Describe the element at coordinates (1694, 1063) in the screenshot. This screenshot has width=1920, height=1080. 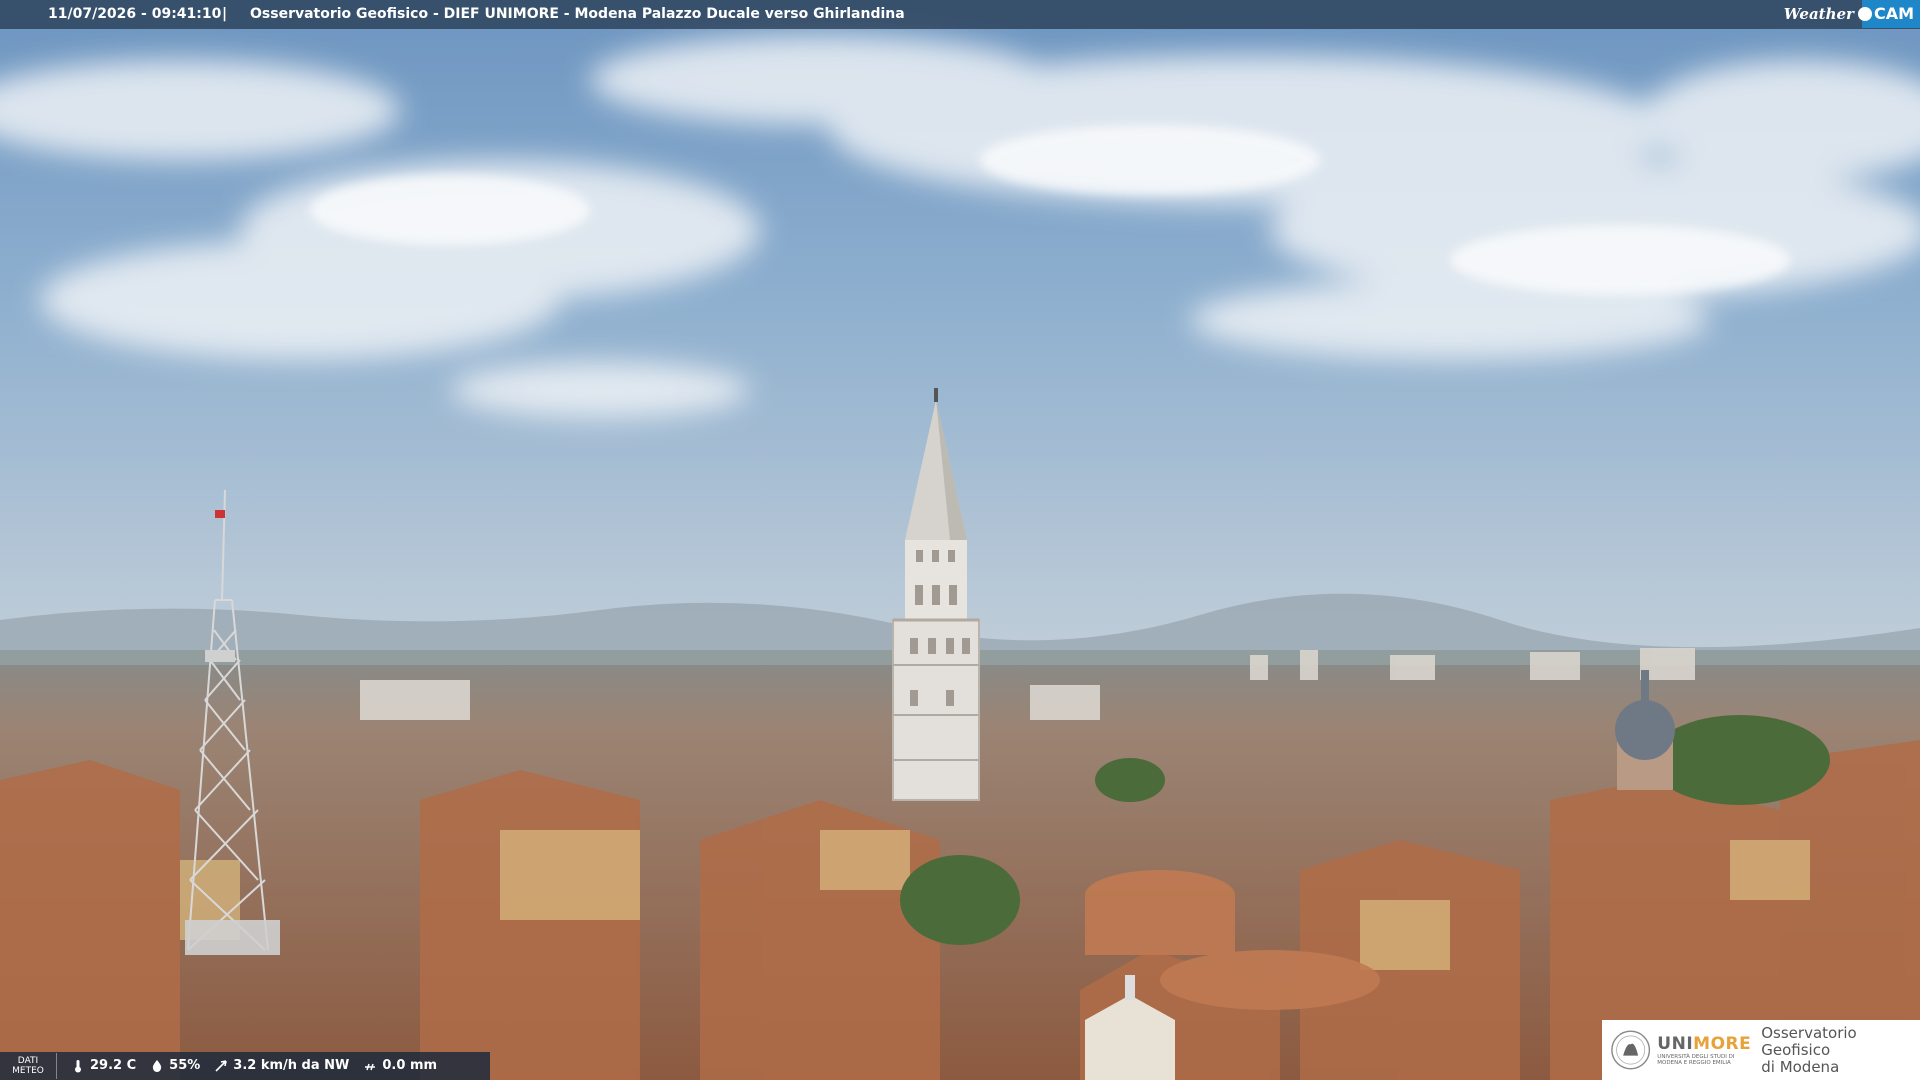
I see `unimore-subtitle-2: MODENA E REGGIO EMILIA` at that location.